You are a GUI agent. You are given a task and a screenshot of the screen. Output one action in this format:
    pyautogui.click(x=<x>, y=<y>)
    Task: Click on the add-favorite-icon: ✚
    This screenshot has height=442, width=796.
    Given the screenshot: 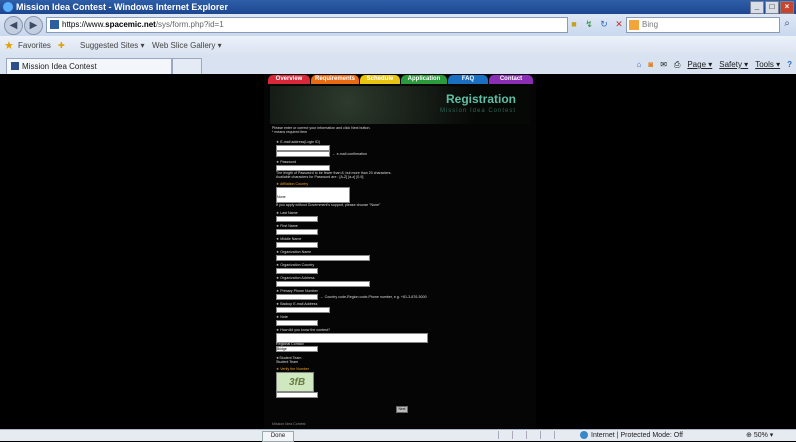 What is the action you would take?
    pyautogui.click(x=61, y=46)
    